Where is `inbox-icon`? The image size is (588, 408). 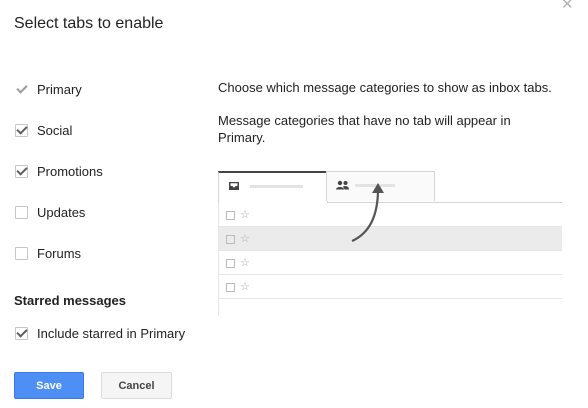 inbox-icon is located at coordinates (234, 186).